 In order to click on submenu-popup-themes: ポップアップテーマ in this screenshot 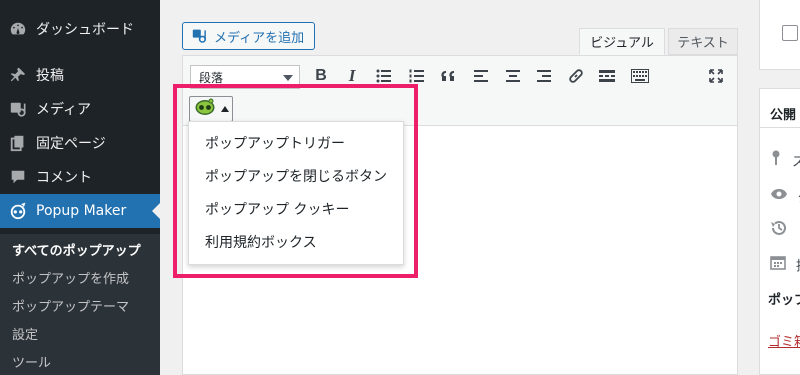, I will do `click(70, 305)`.